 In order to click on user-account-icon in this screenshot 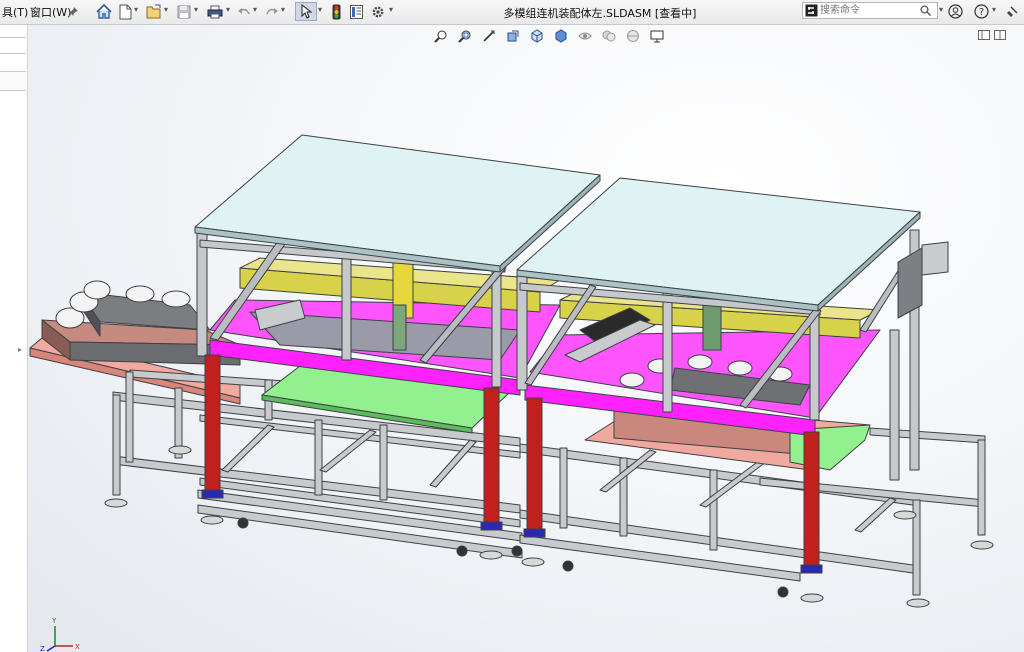, I will do `click(955, 11)`.